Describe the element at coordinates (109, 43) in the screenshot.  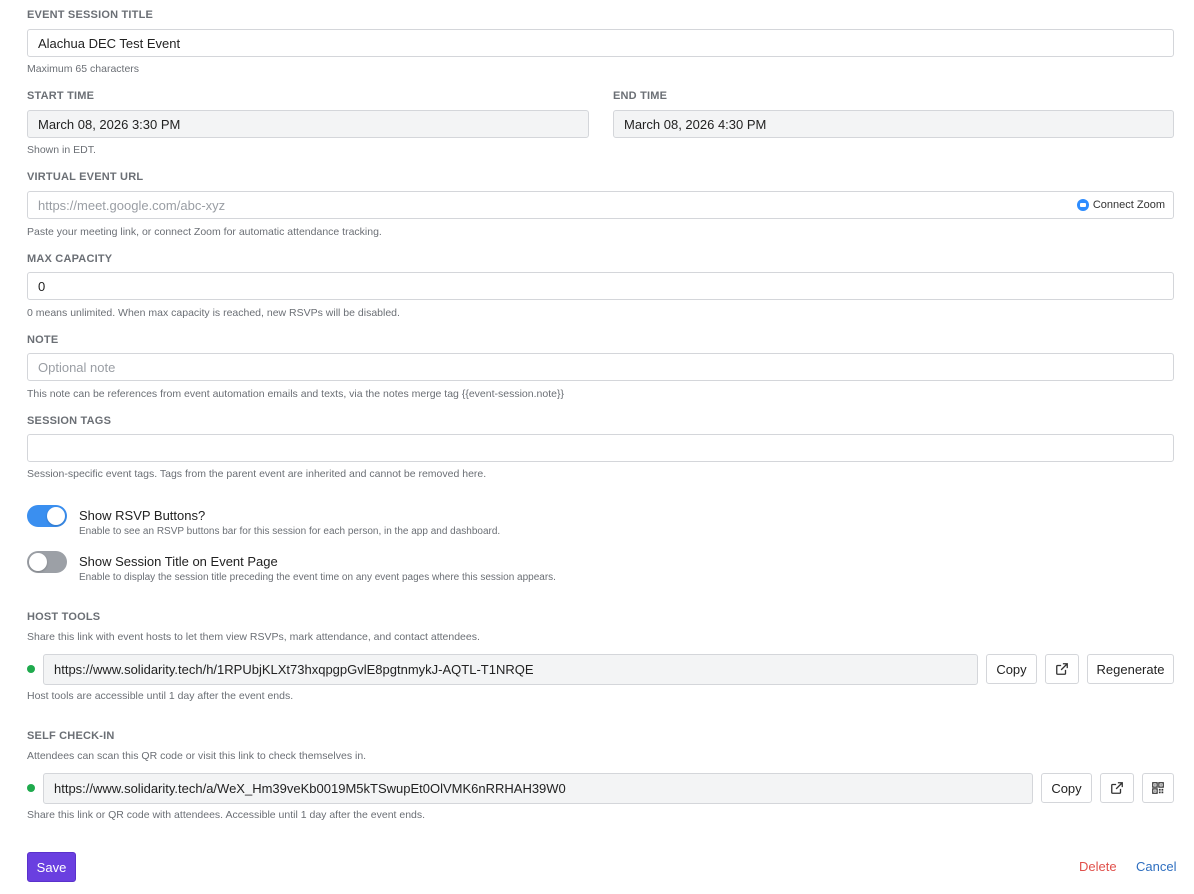
I see `title-value: Alachua DEC Test Event` at that location.